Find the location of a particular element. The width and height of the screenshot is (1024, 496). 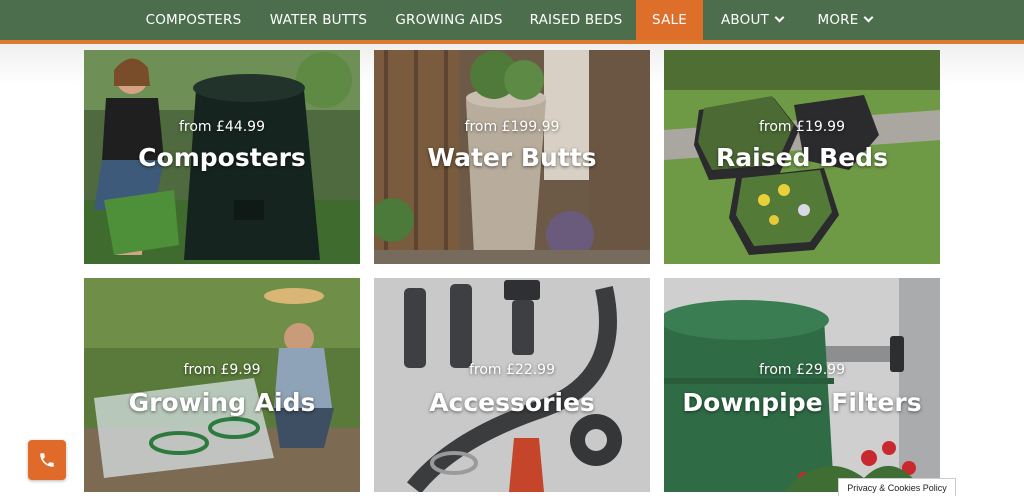

phone-icon is located at coordinates (47, 460).